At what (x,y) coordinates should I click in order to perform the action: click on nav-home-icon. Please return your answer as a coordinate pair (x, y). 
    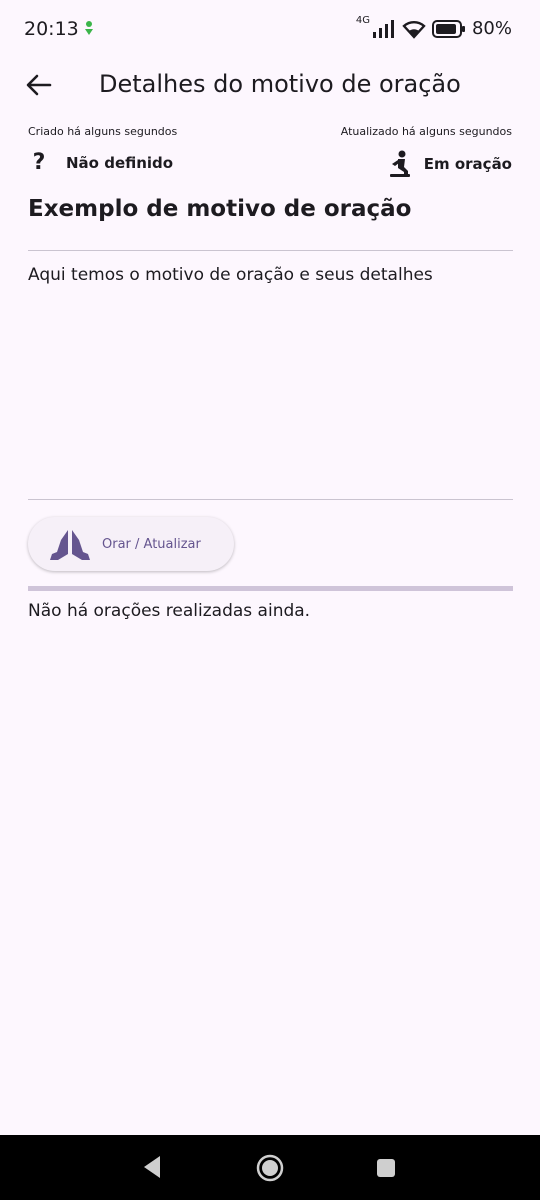
    Looking at the image, I should click on (270, 1168).